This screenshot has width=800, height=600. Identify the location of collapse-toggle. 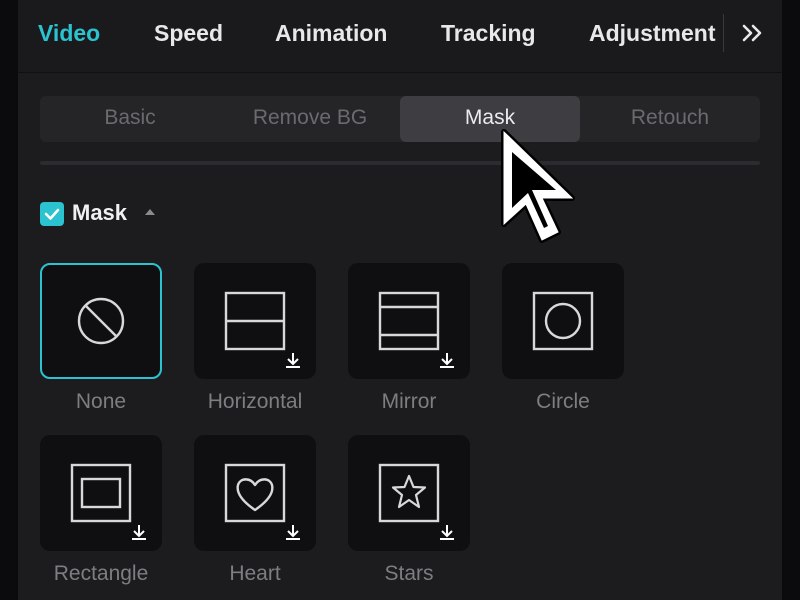
(150, 212).